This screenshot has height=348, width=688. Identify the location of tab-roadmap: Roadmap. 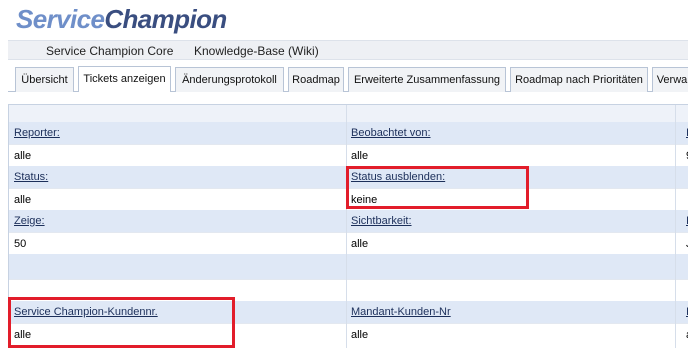
(316, 79).